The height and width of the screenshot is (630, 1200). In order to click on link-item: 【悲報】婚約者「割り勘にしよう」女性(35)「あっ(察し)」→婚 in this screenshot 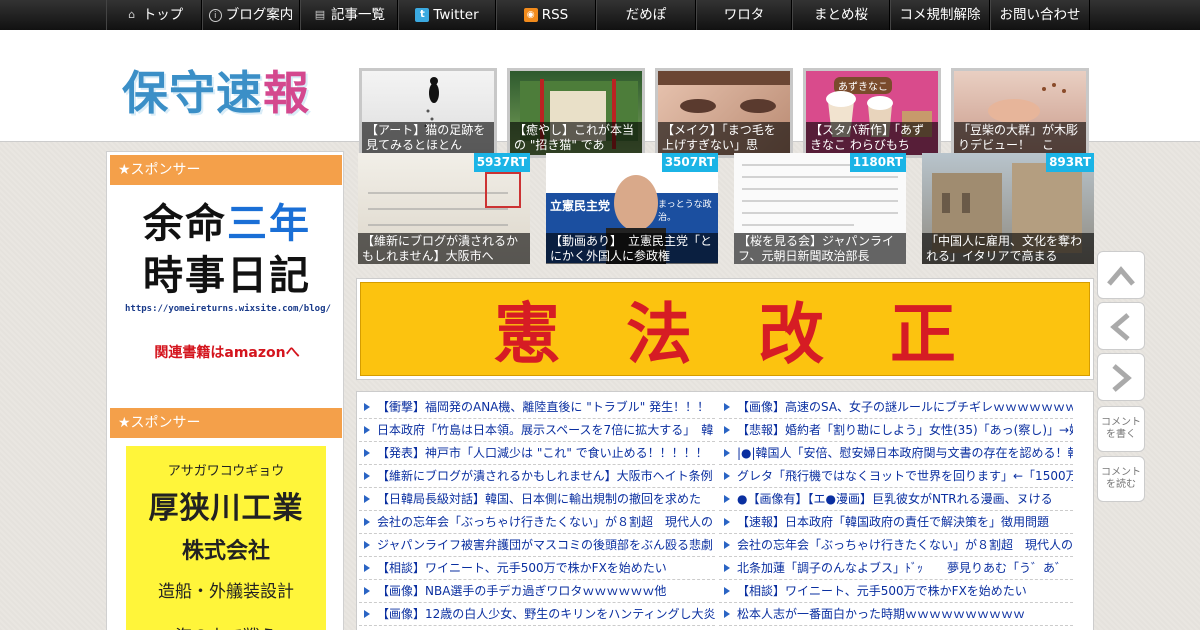, I will do `click(896, 430)`.